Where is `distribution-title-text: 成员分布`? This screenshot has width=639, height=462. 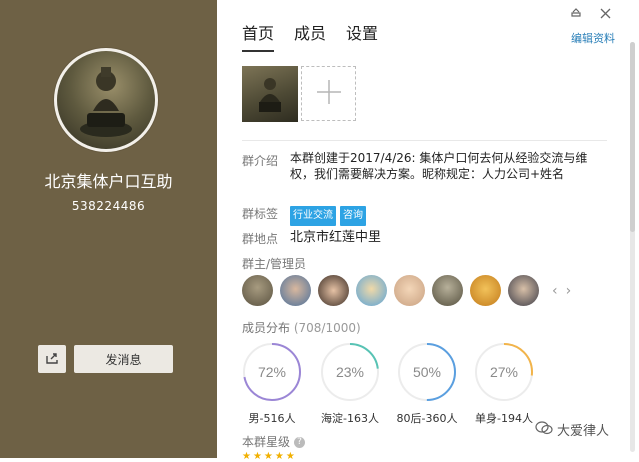 distribution-title-text: 成员分布 is located at coordinates (266, 328).